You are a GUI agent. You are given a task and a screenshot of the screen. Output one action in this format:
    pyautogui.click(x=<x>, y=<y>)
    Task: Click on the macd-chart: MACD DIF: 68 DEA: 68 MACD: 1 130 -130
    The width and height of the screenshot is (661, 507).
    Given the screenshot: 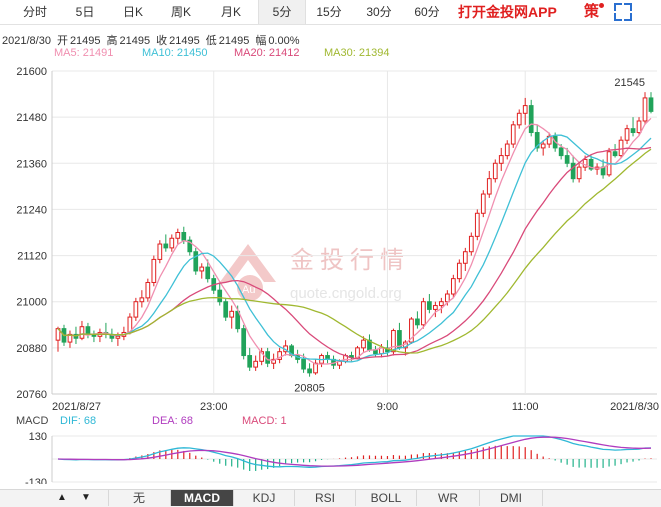 What is the action you would take?
    pyautogui.click(x=330, y=449)
    